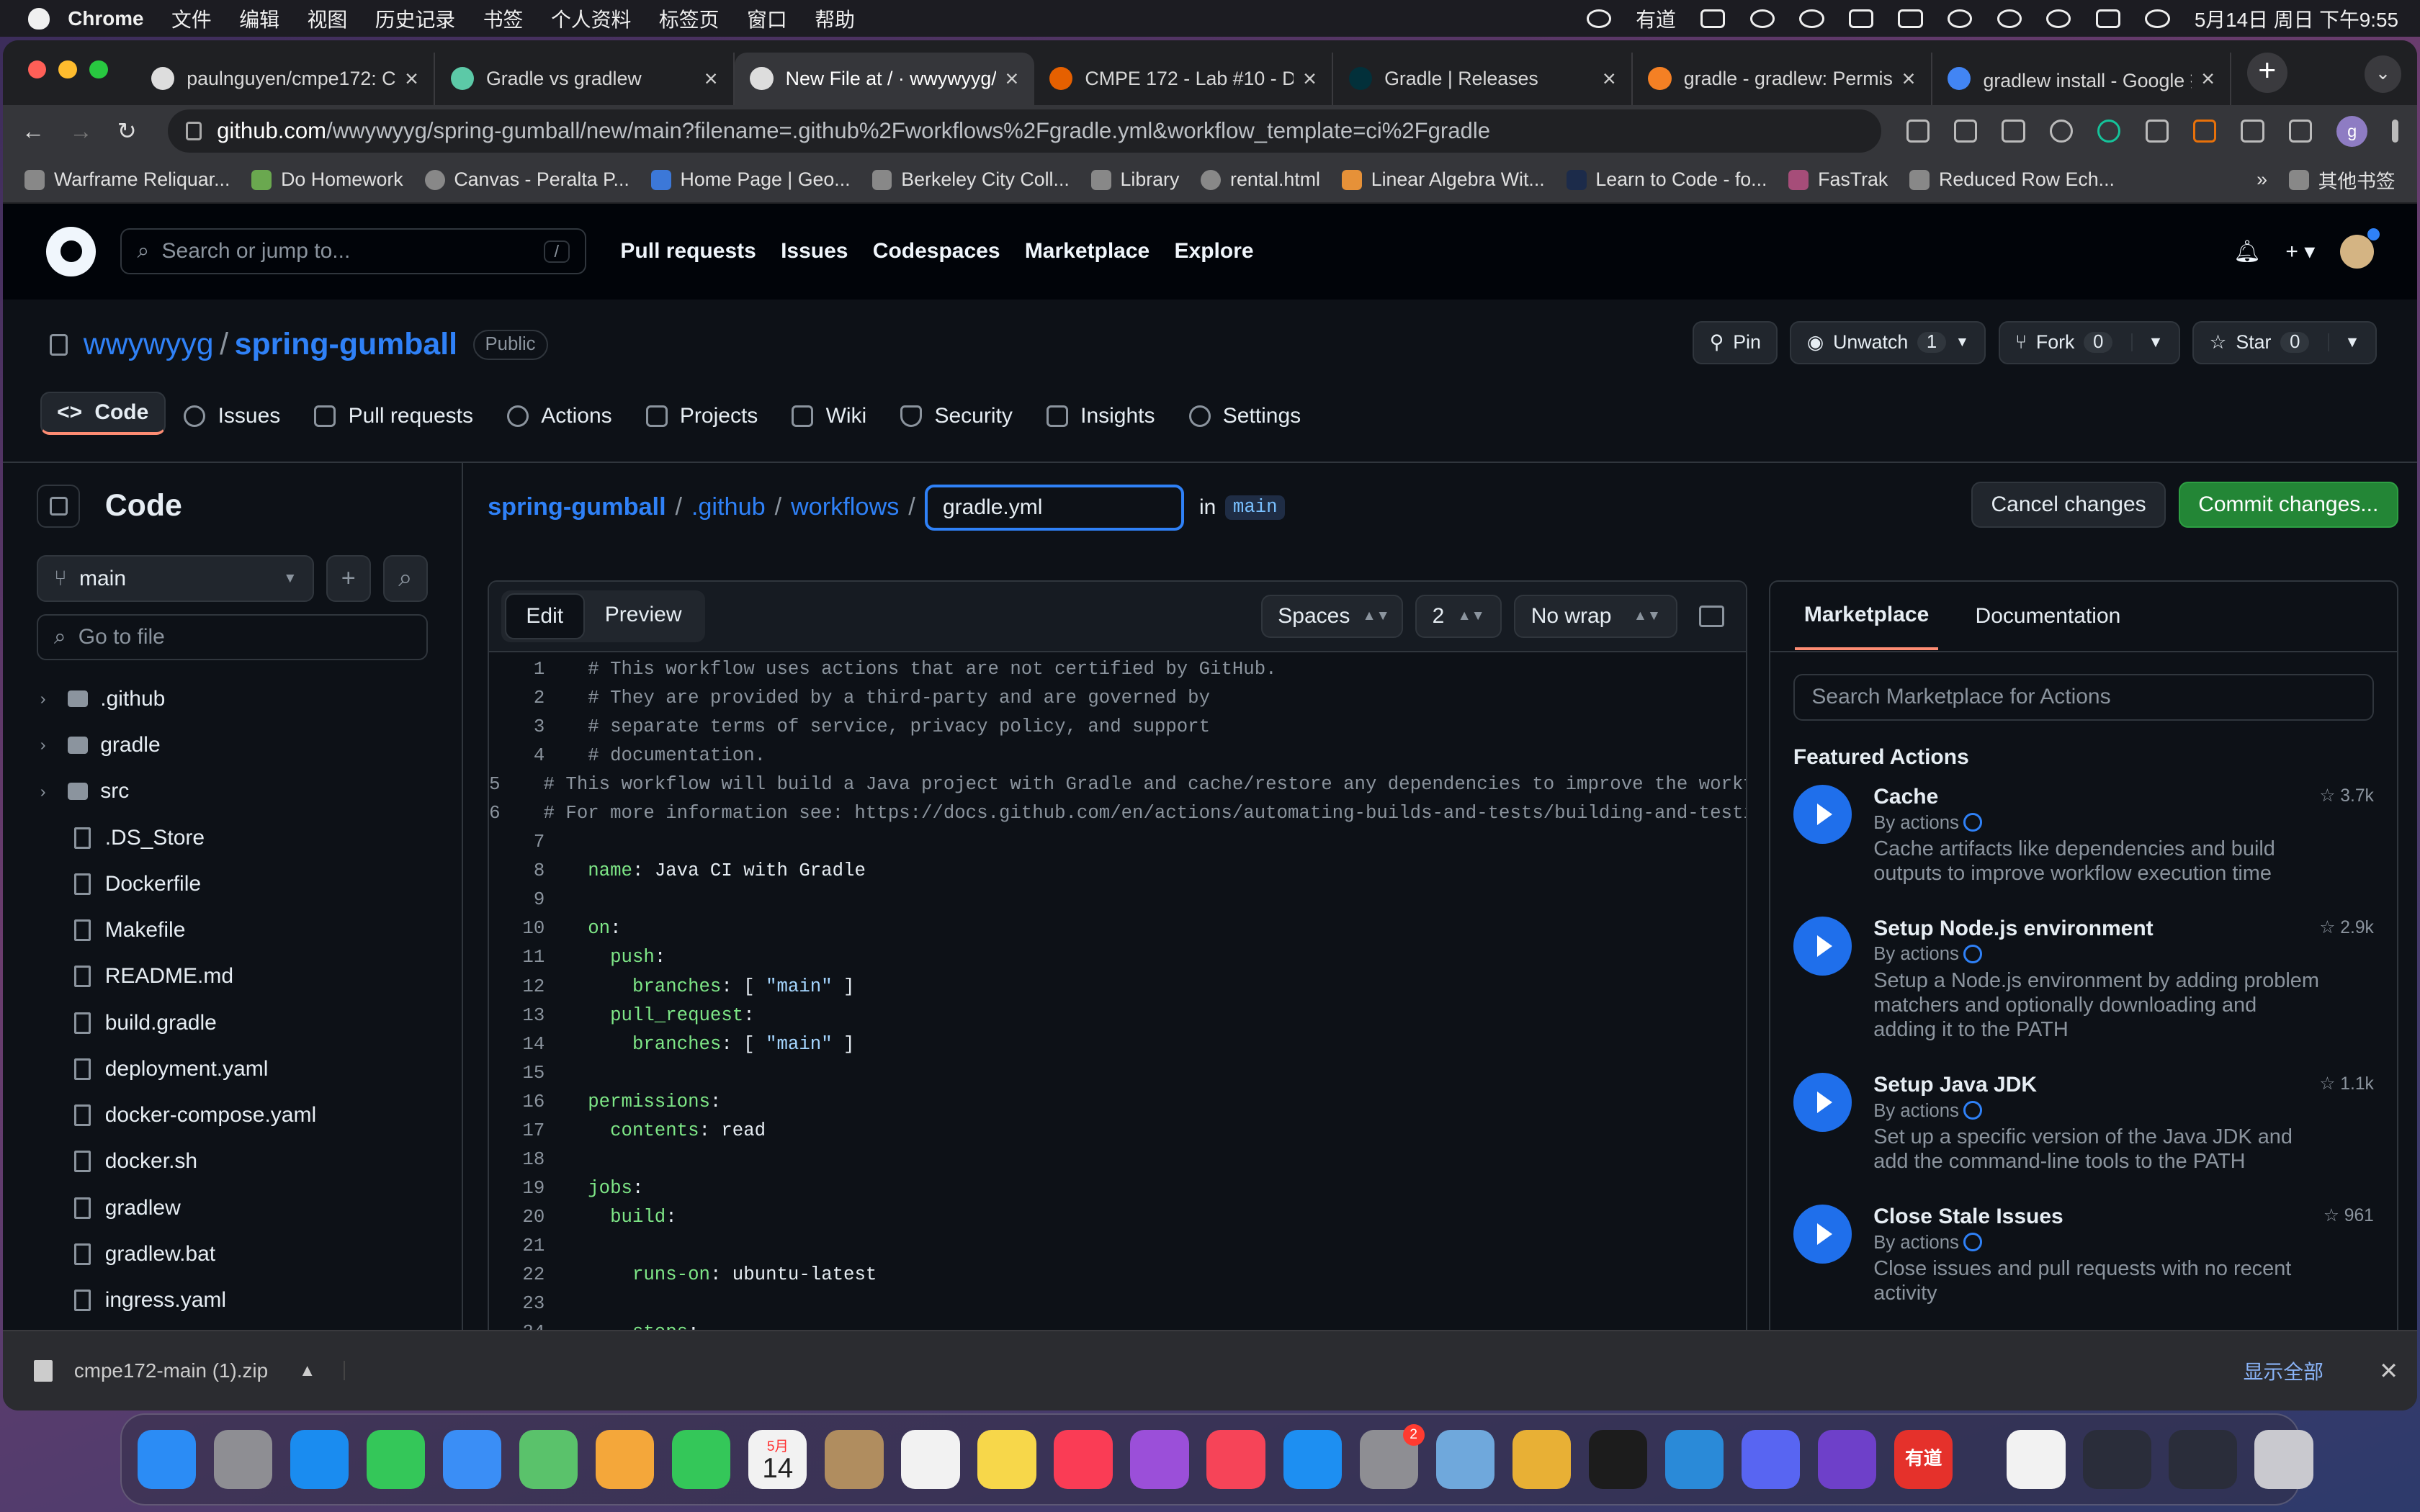  Describe the element at coordinates (68, 69) in the screenshot. I see `minimize-window-button` at that location.